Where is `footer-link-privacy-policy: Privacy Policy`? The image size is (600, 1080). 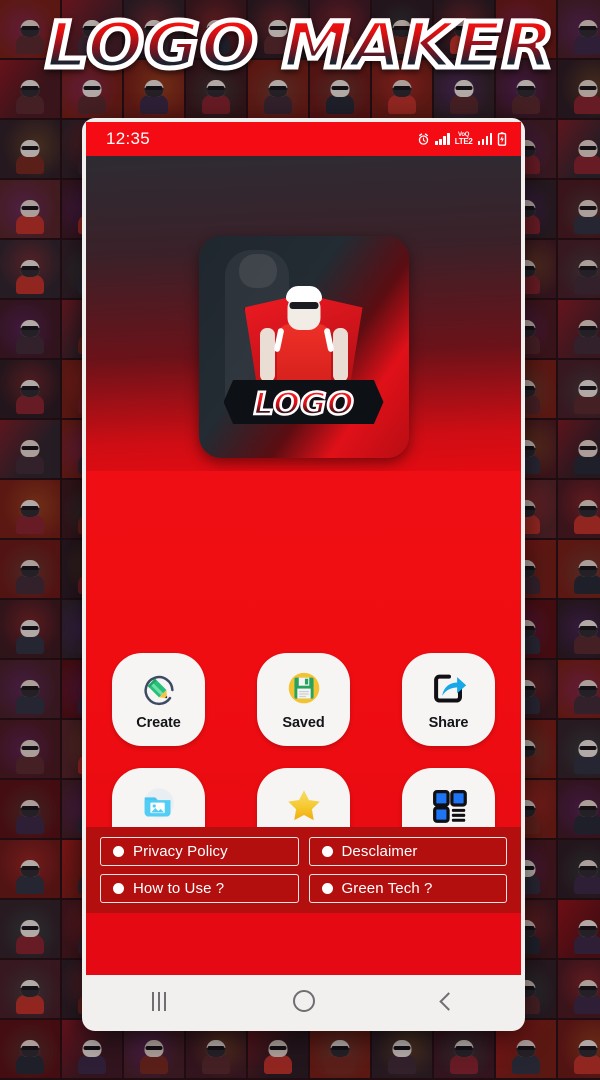 footer-link-privacy-policy: Privacy Policy is located at coordinates (199, 851).